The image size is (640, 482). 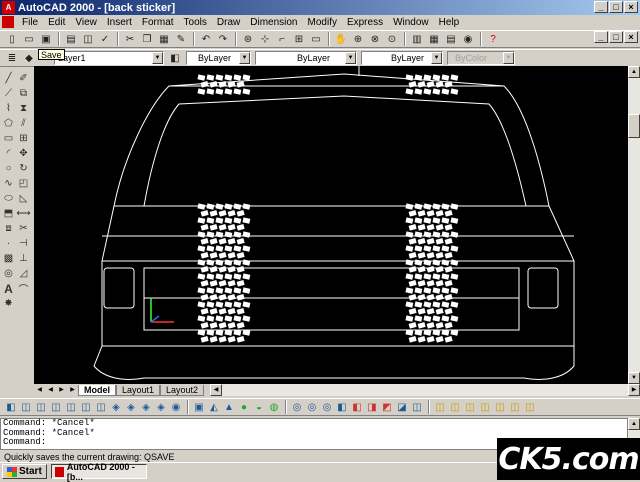 What do you see at coordinates (358, 39) in the screenshot?
I see `zoom-realtime-icon: ⊕` at bounding box center [358, 39].